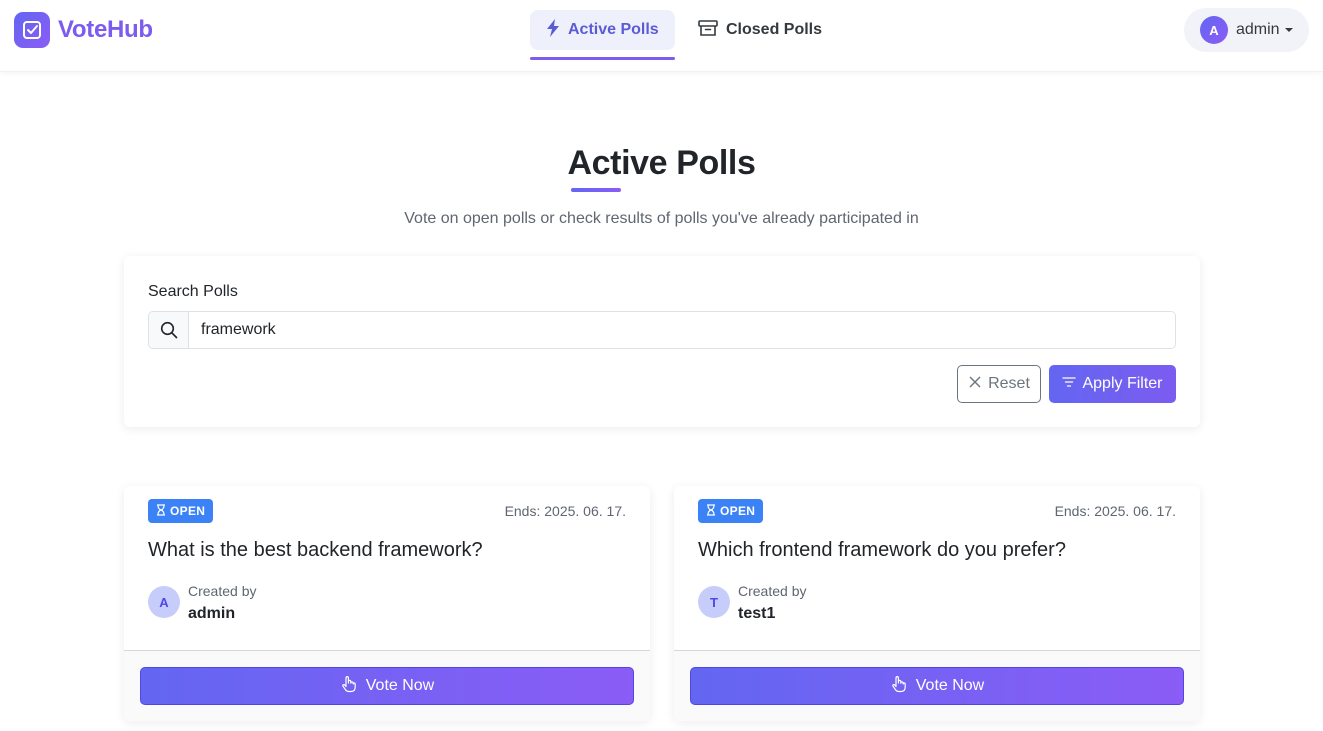 The width and height of the screenshot is (1323, 731). I want to click on user-menu-dropdown: A admin, so click(1246, 30).